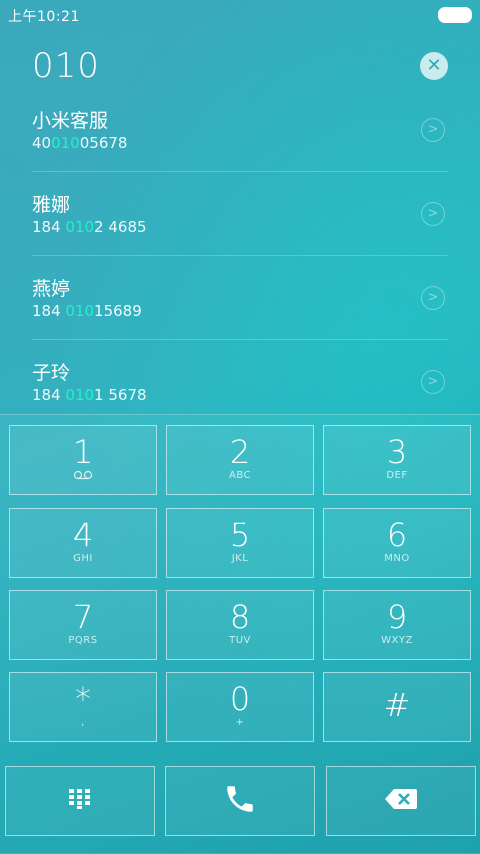  Describe the element at coordinates (397, 617) in the screenshot. I see `key-digit: 9` at that location.